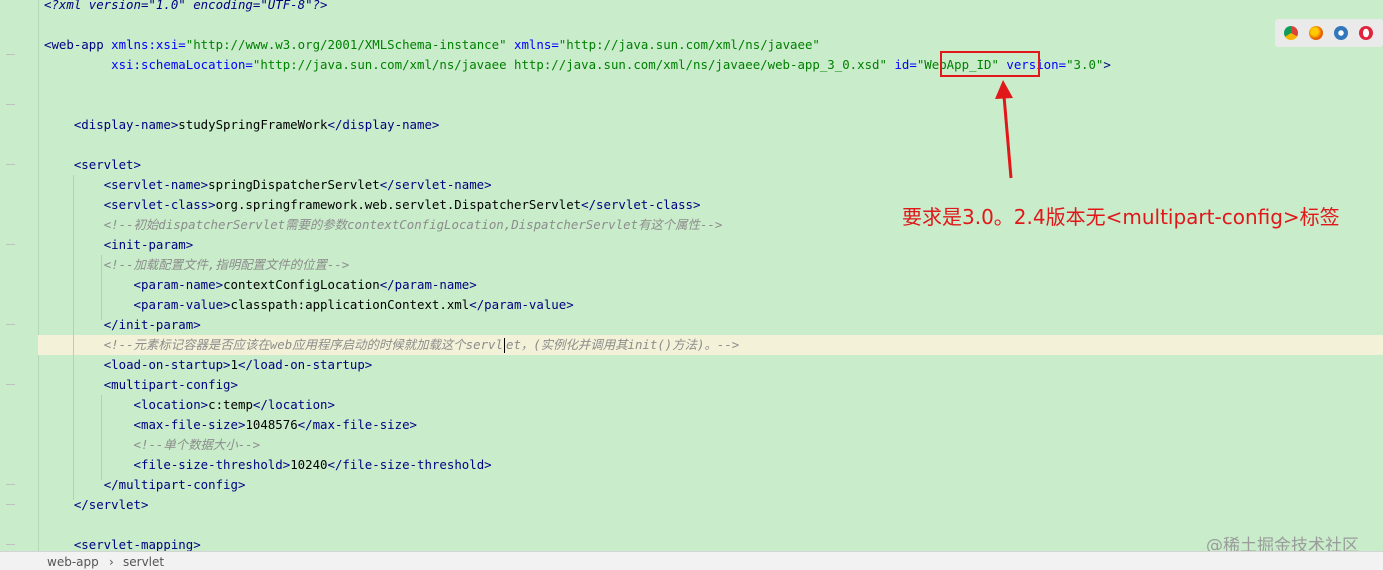 Image resolution: width=1383 pixels, height=570 pixels. Describe the element at coordinates (691, 560) in the screenshot. I see `breadcrumb-bar: web-app › servlet` at that location.